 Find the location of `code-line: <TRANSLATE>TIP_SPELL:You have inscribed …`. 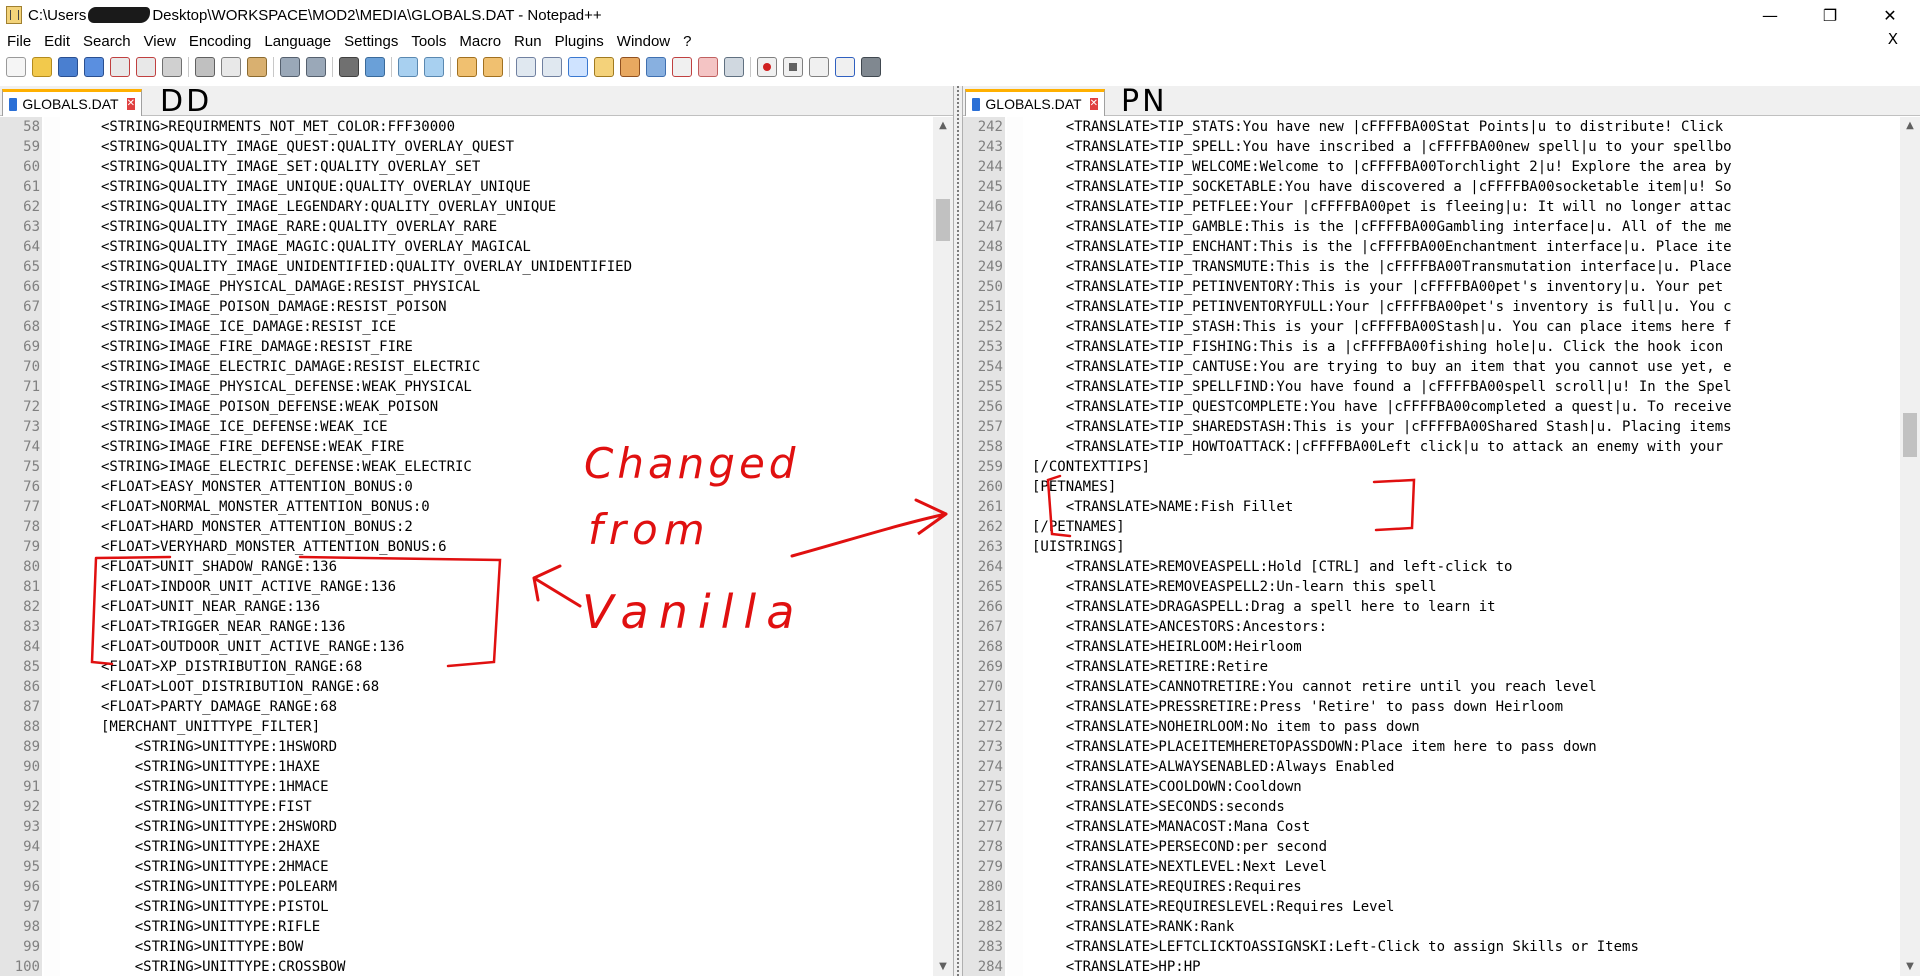

code-line: <TRANSLATE>TIP_SPELL:You have inscribed … is located at coordinates (1382, 147).